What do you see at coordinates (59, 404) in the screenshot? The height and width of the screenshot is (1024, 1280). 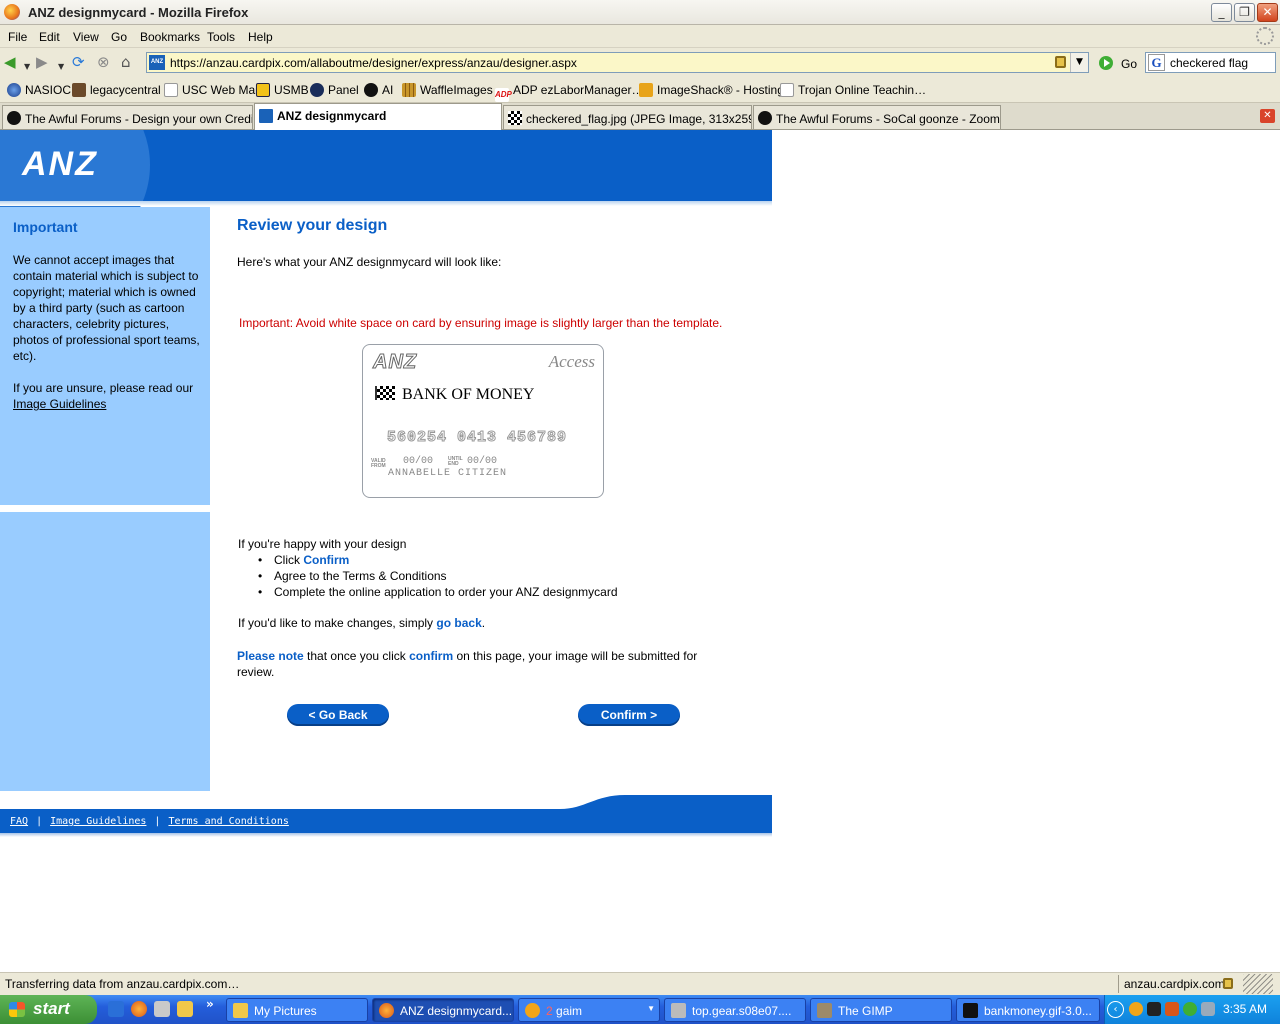 I see `image-guidelines-link: Image Guidelines` at bounding box center [59, 404].